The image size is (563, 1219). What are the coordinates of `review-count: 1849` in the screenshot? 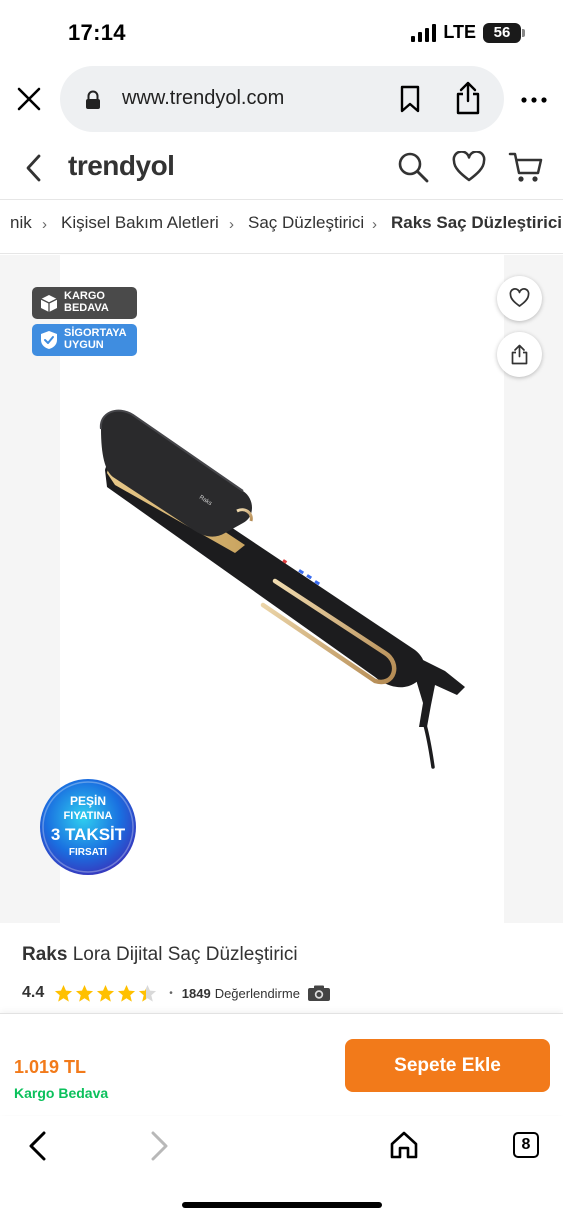 It's located at (196, 993).